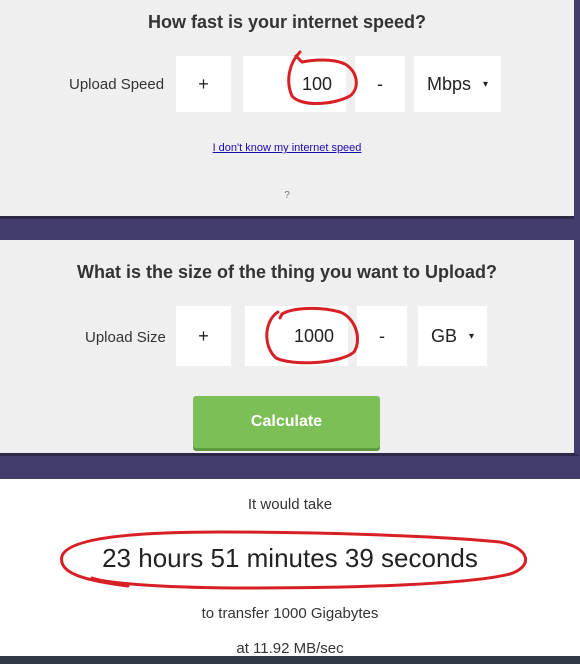 This screenshot has height=664, width=580. I want to click on size-unit-value: GB, so click(443, 335).